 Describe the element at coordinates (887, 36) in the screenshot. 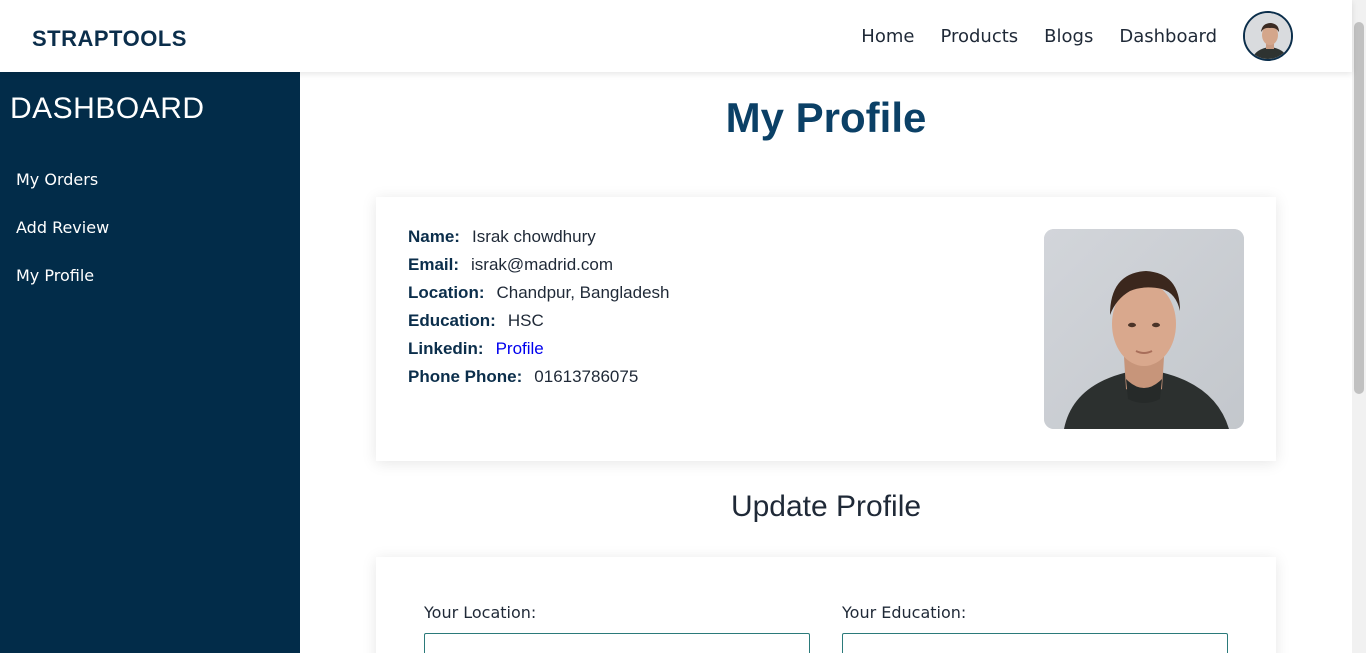

I see `nav-home-link: Home` at that location.